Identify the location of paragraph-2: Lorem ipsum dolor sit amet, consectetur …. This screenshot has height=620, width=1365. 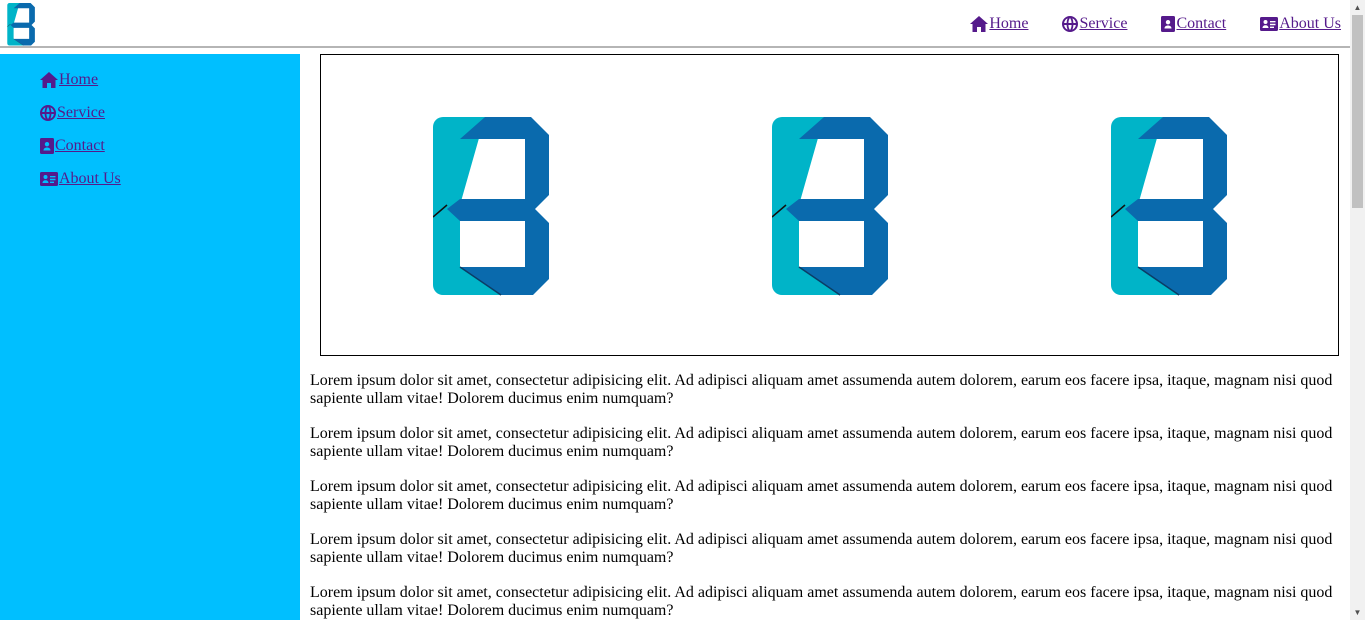
(821, 442).